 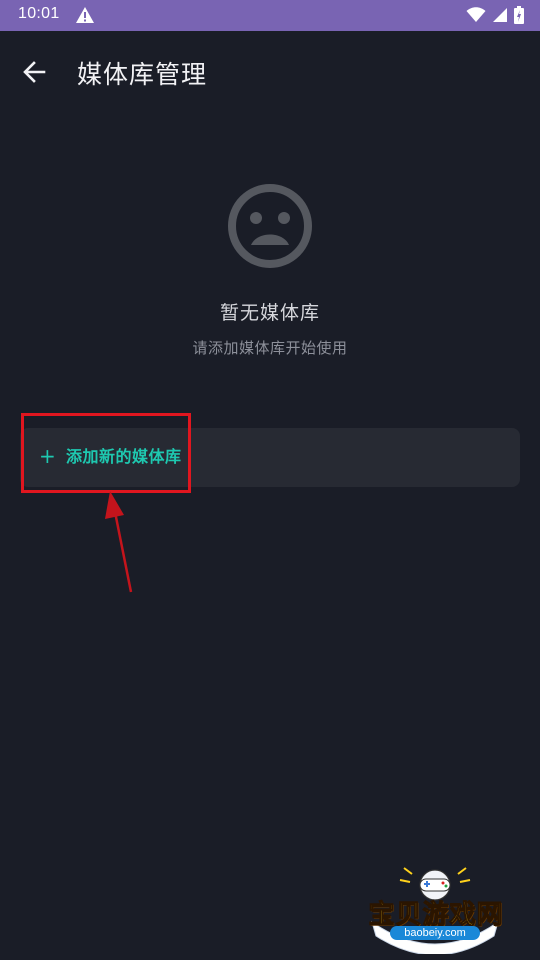 I want to click on add-library-button: + 添加新的媒体库, so click(x=270, y=457).